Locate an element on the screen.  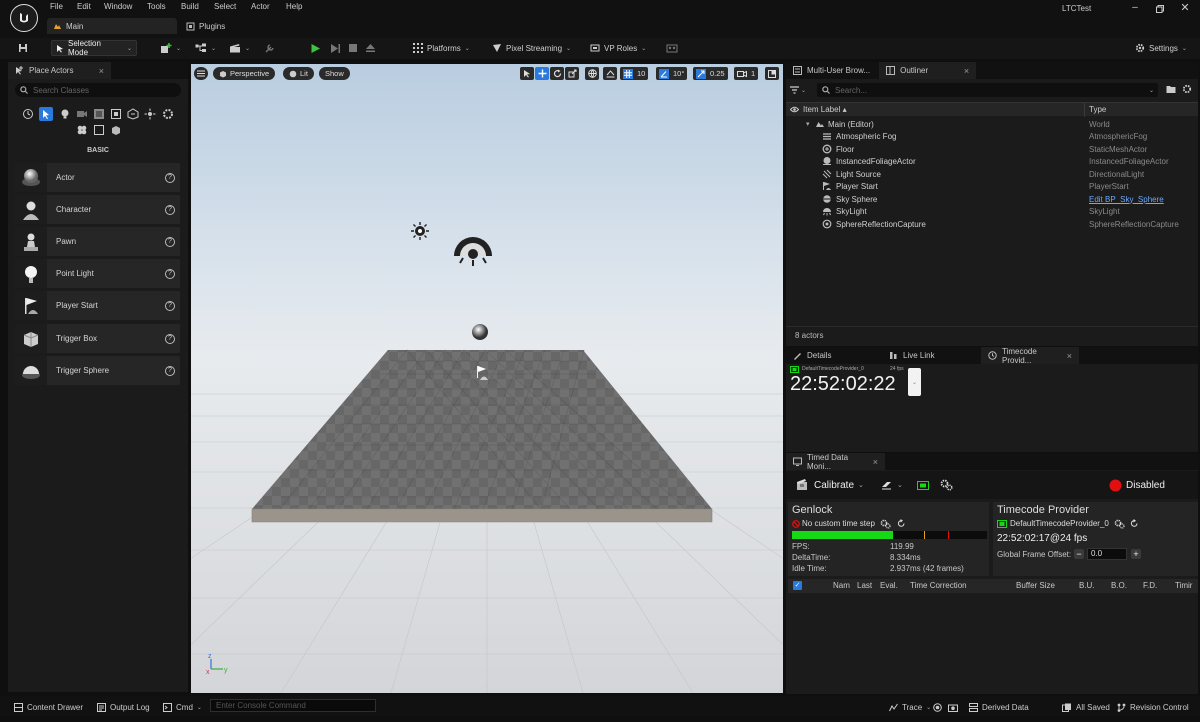
lit-button: Lit is located at coordinates (298, 73).